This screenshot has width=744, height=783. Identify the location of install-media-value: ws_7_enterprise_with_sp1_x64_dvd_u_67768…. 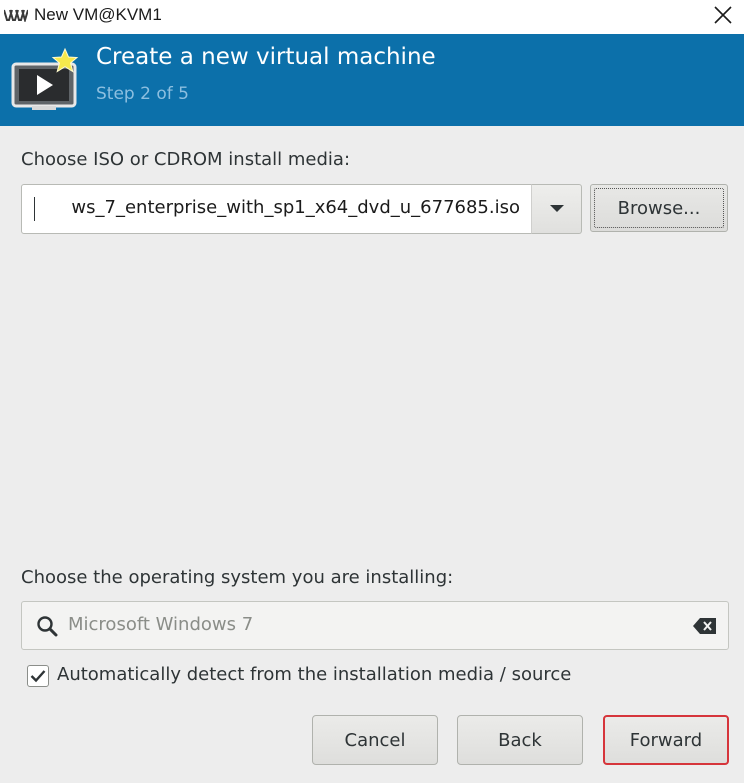
(295, 207).